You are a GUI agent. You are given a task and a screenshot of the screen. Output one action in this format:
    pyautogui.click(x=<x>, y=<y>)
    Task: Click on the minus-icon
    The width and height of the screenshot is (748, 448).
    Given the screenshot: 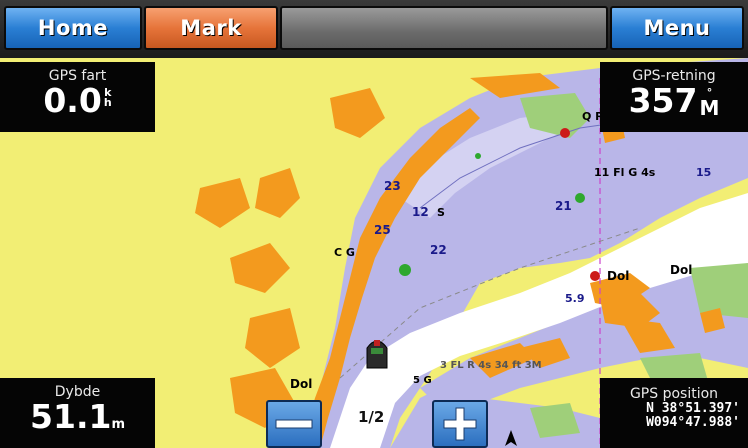 What is the action you would take?
    pyautogui.click(x=294, y=424)
    